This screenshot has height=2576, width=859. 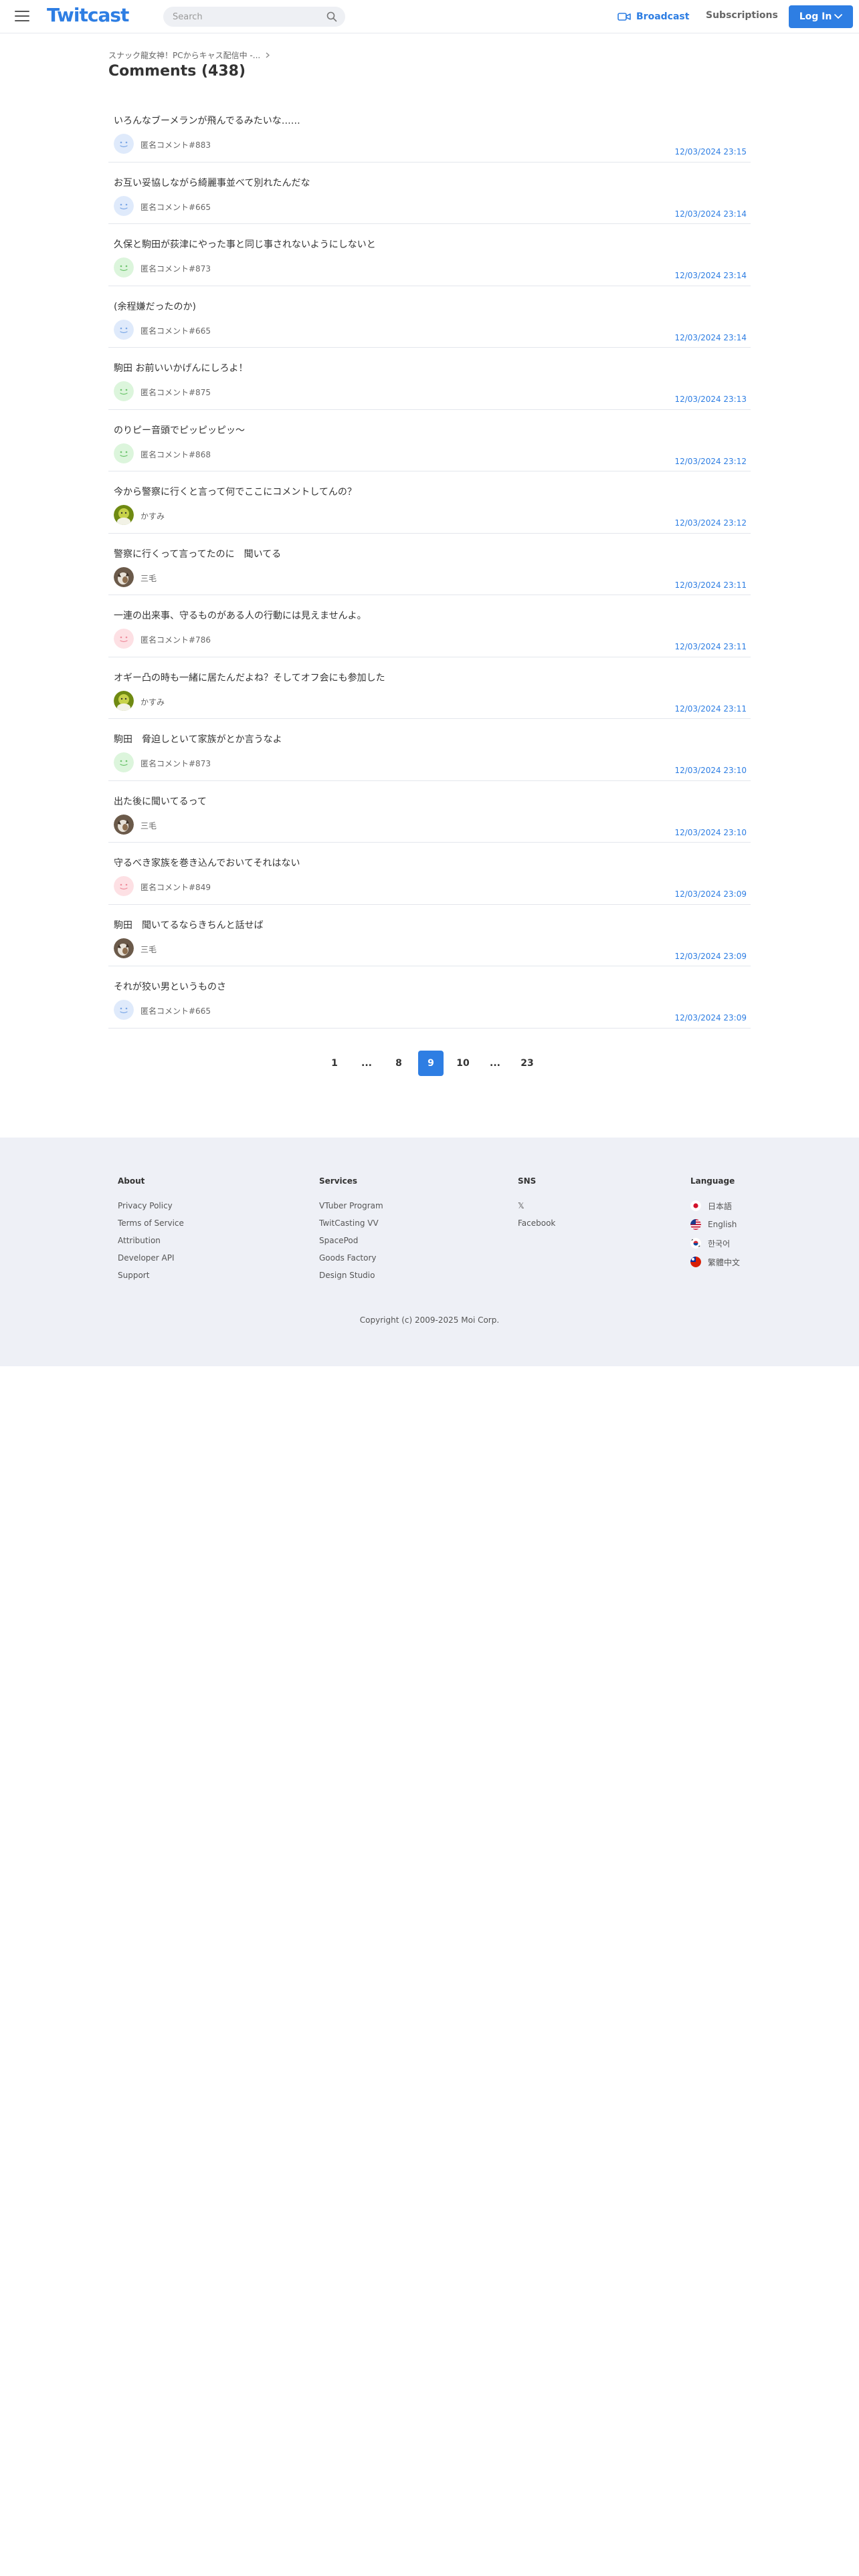 What do you see at coordinates (151, 1226) in the screenshot?
I see `footer-link: Terms of Service` at bounding box center [151, 1226].